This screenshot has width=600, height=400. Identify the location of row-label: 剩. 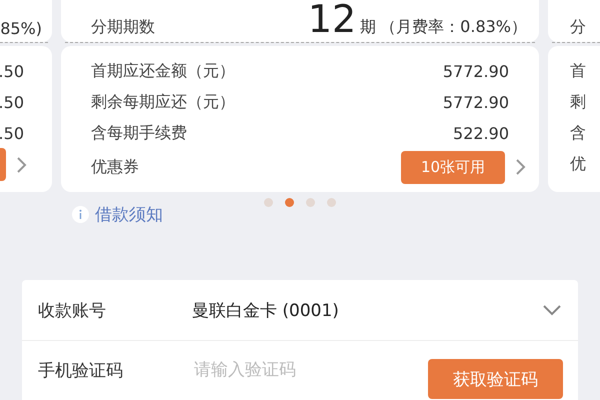
(578, 102).